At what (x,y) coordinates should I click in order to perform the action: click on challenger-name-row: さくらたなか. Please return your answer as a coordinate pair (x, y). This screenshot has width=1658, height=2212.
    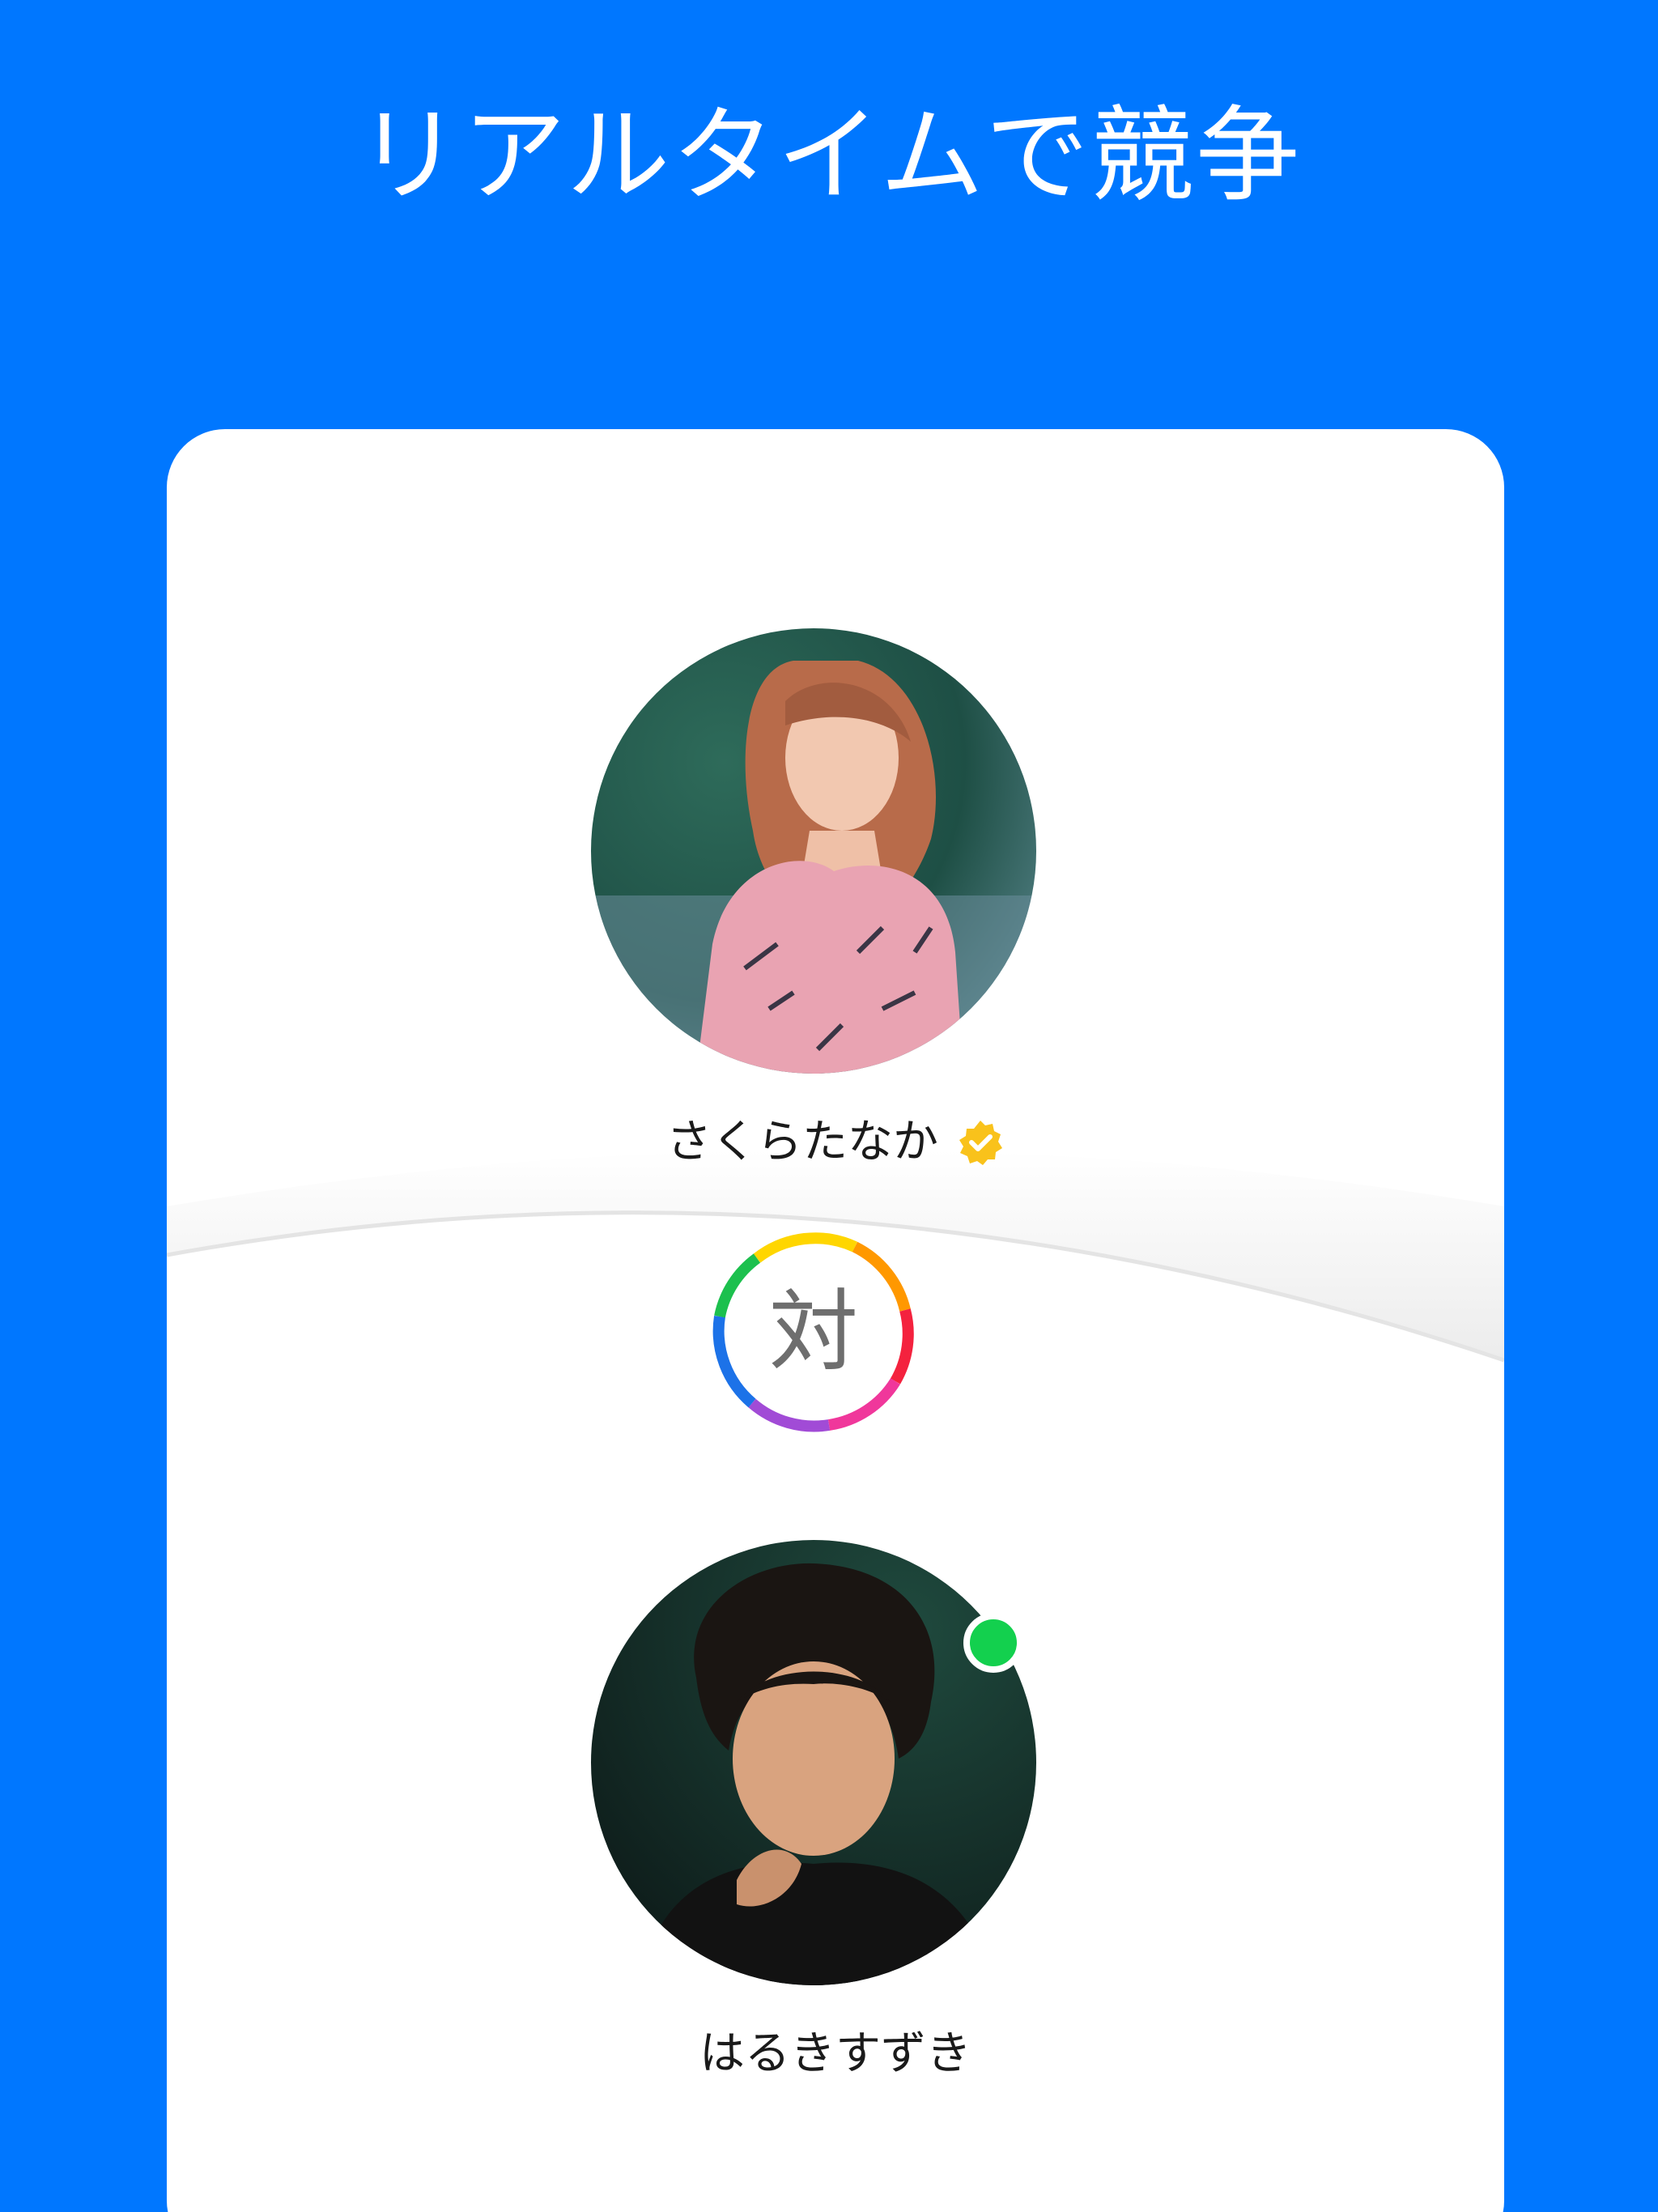
    Looking at the image, I should click on (835, 1143).